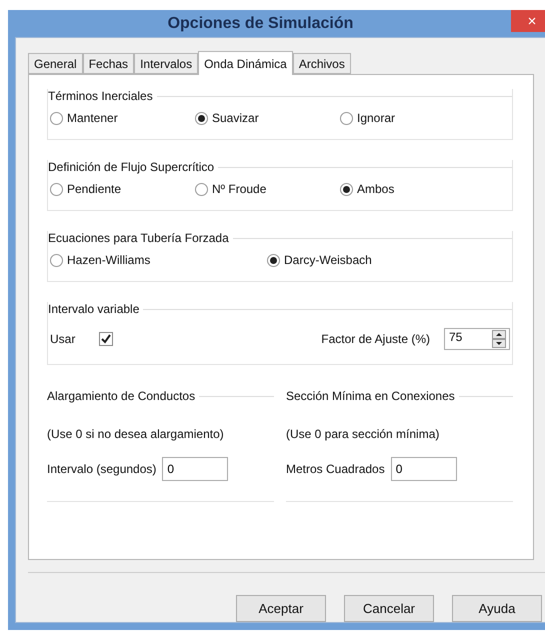  Describe the element at coordinates (121, 396) in the screenshot. I see `group-title: Alargamiento de Conductos` at that location.